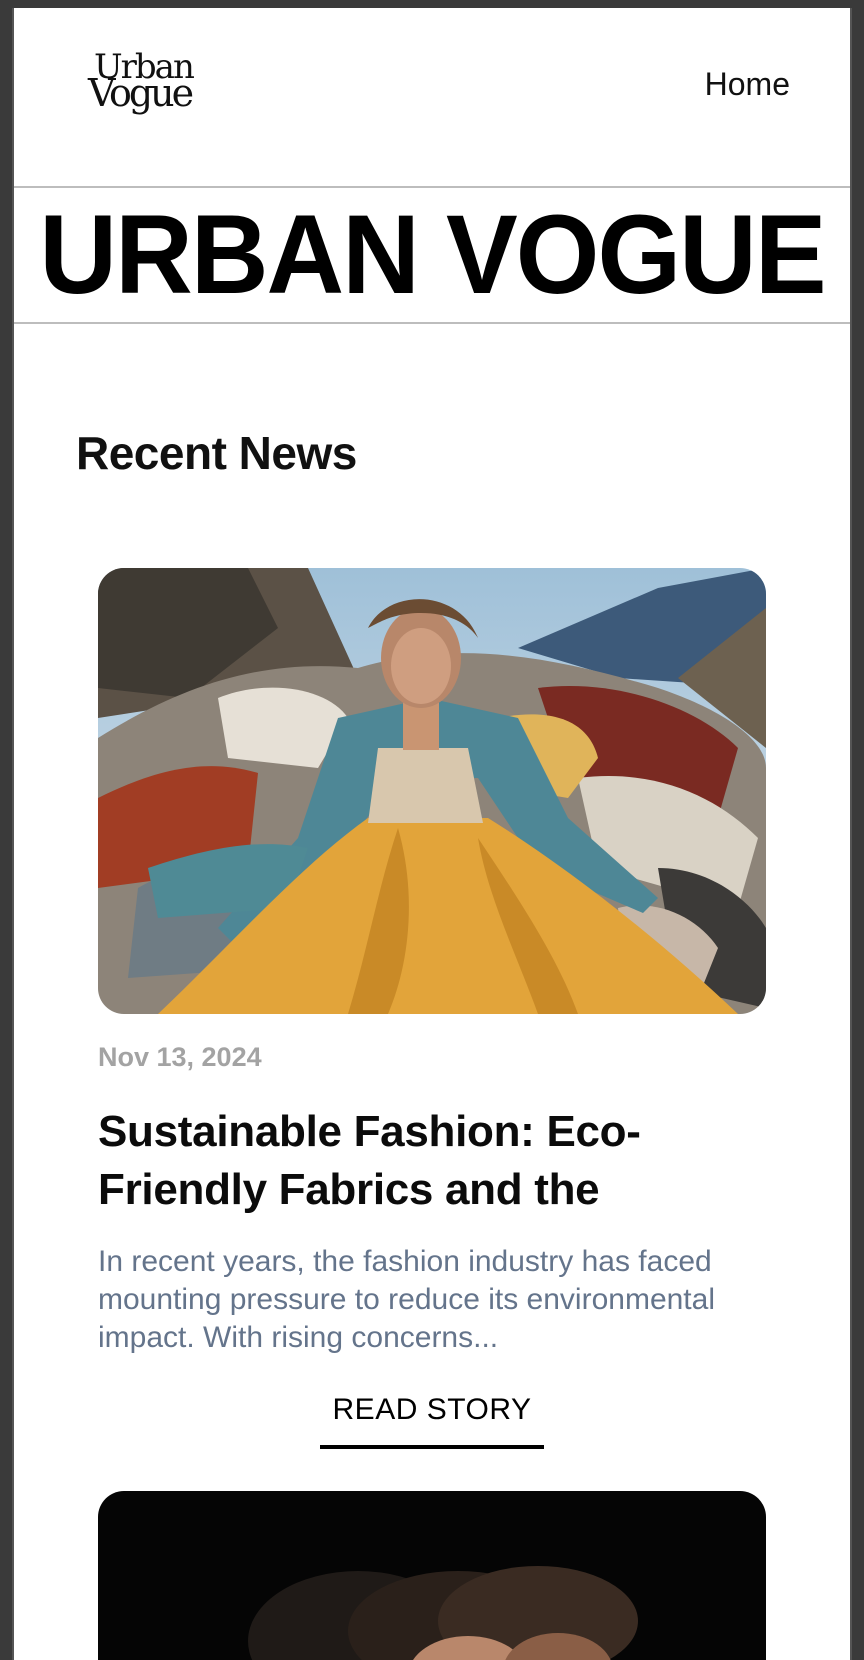 This screenshot has width=864, height=1660. I want to click on site-header: Urban Vogue Home, so click(432, 98).